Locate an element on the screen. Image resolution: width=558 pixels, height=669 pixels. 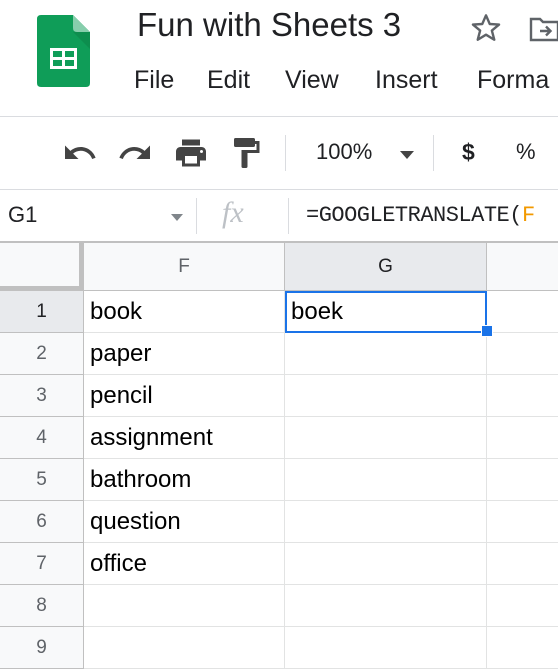
paint-format-icon is located at coordinates (246, 153).